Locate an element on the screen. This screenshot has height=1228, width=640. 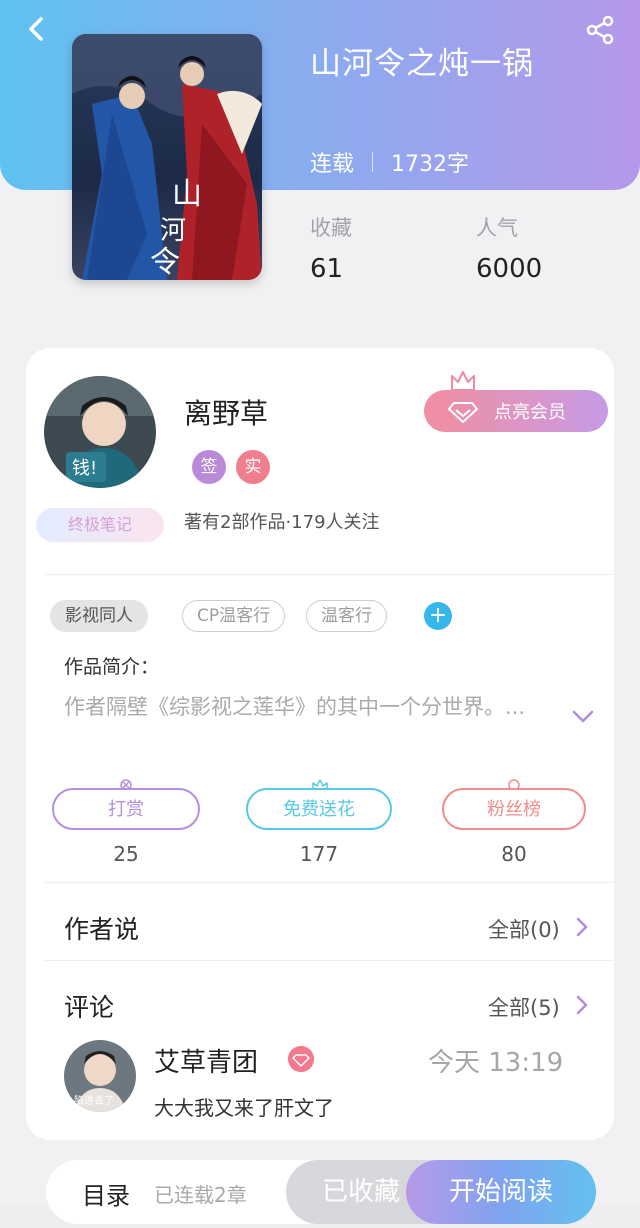
fan-ranking-button: 粉丝榜 is located at coordinates (514, 809).